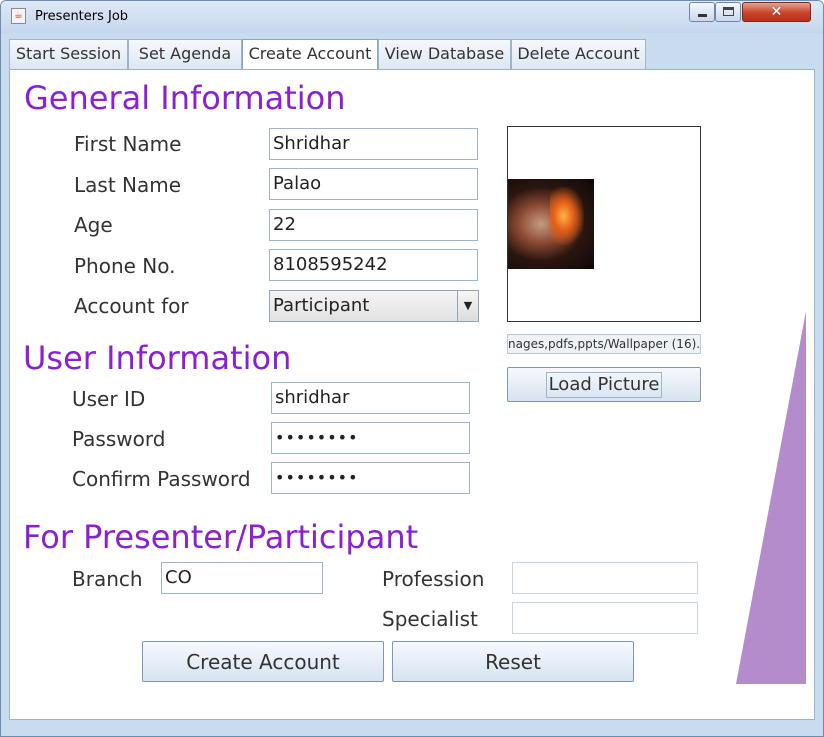 Image resolution: width=824 pixels, height=737 pixels. I want to click on account-for-label: Account for, so click(131, 306).